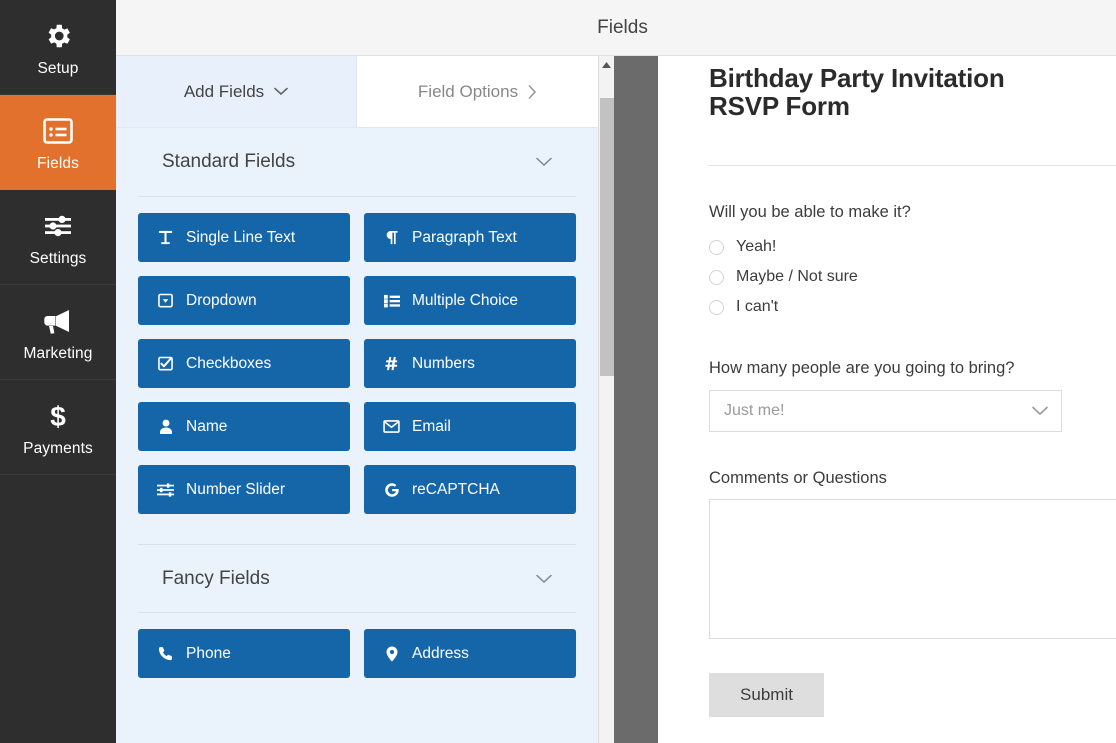 The height and width of the screenshot is (743, 1116). I want to click on radio-option: Yeah!, so click(912, 247).